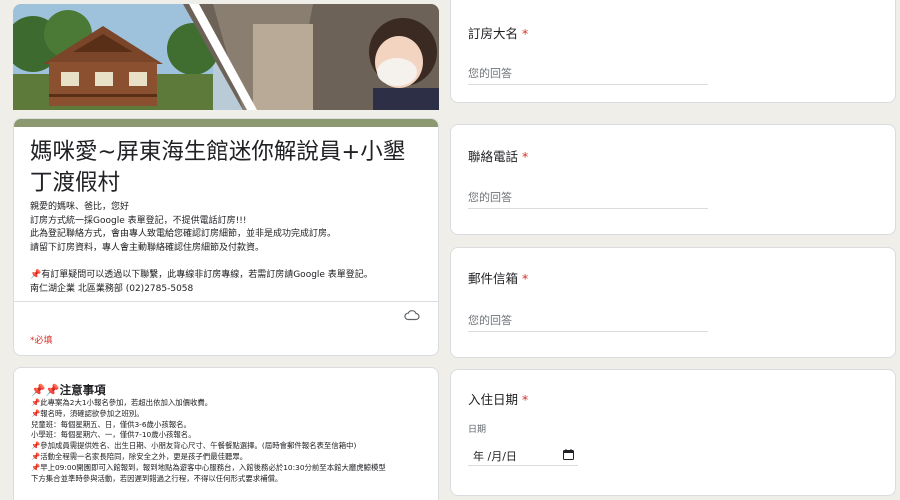 This screenshot has height=500, width=900. I want to click on checkin-date-input: 年 /月/日, so click(523, 455).